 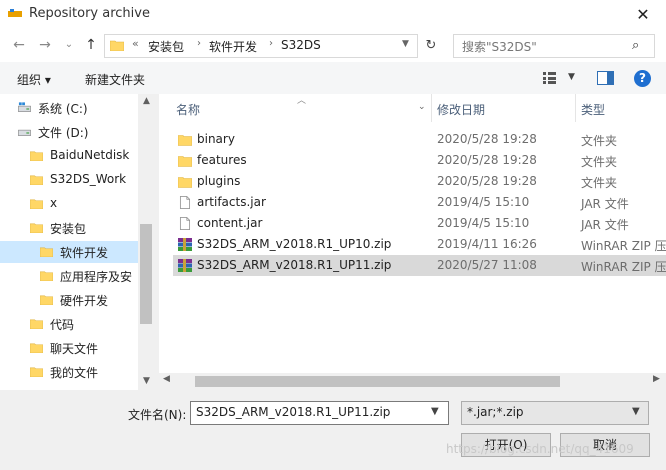 I want to click on tree-item: 系统 (C:), so click(x=69, y=108).